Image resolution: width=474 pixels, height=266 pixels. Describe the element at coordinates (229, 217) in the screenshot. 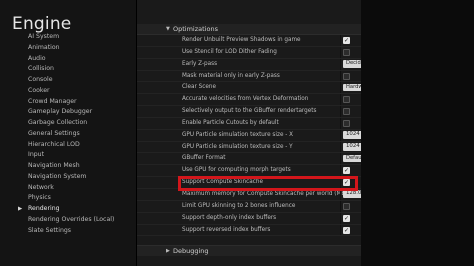

I see `property-label: Support depth-only index buffers` at that location.